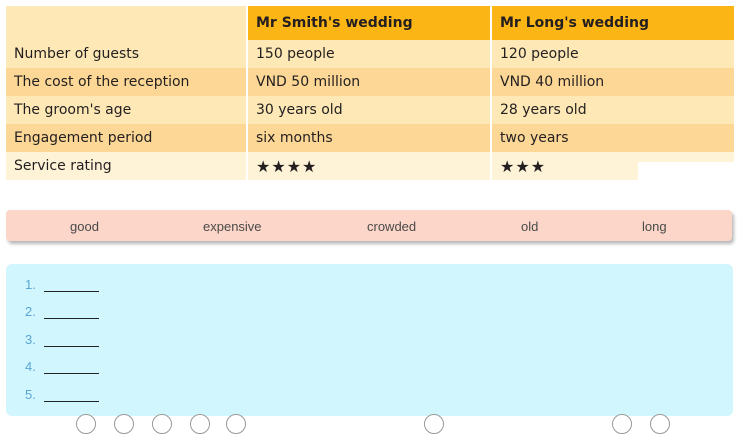 This screenshot has width=740, height=434. I want to click on smith-value: 30 years old, so click(370, 110).